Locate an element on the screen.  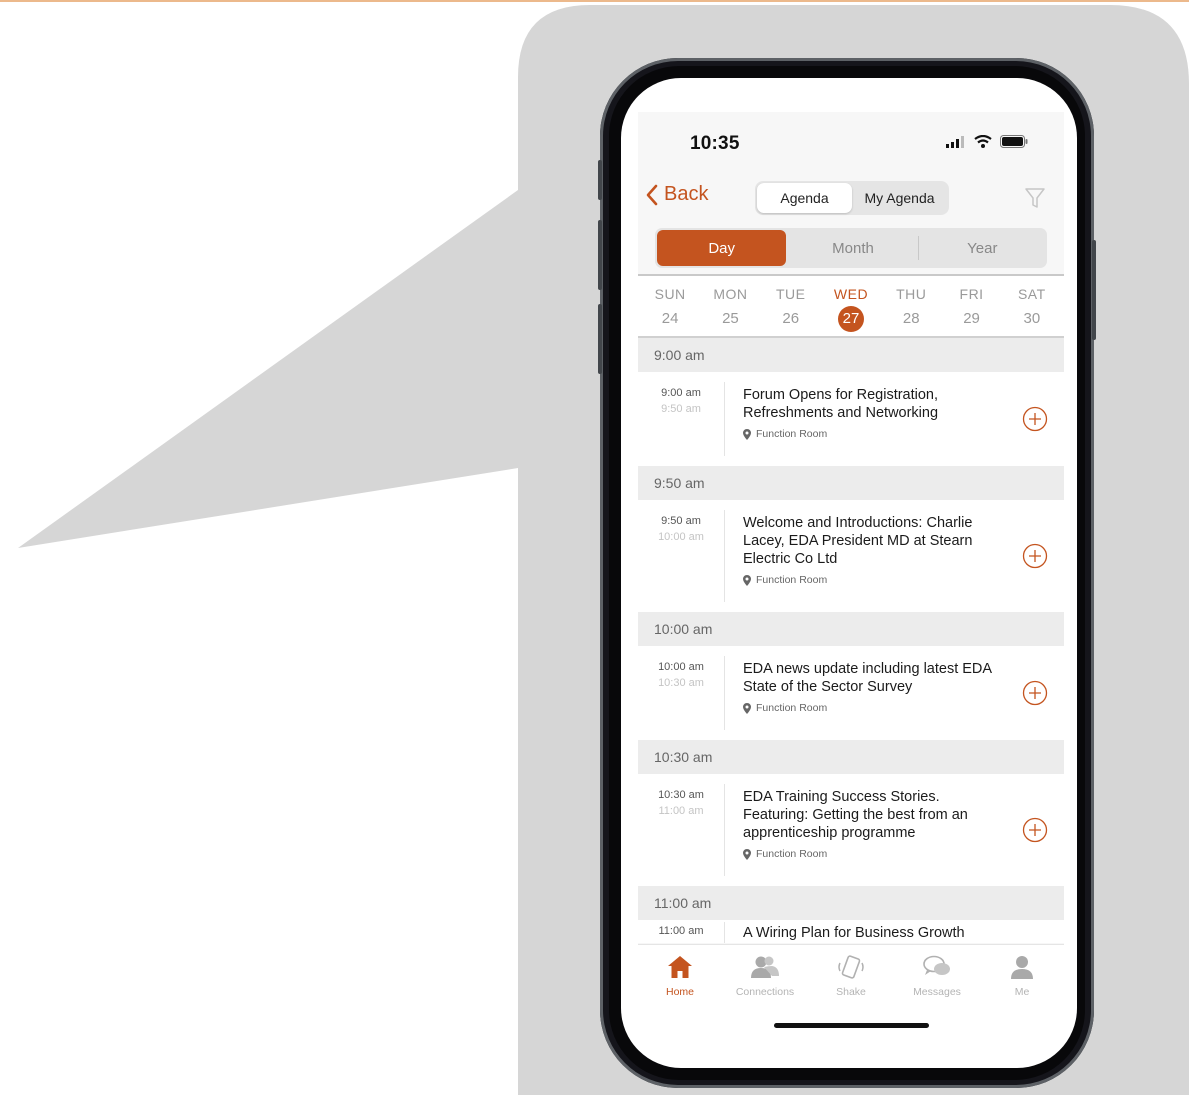
view-tabs: Day Month Year is located at coordinates (851, 248).